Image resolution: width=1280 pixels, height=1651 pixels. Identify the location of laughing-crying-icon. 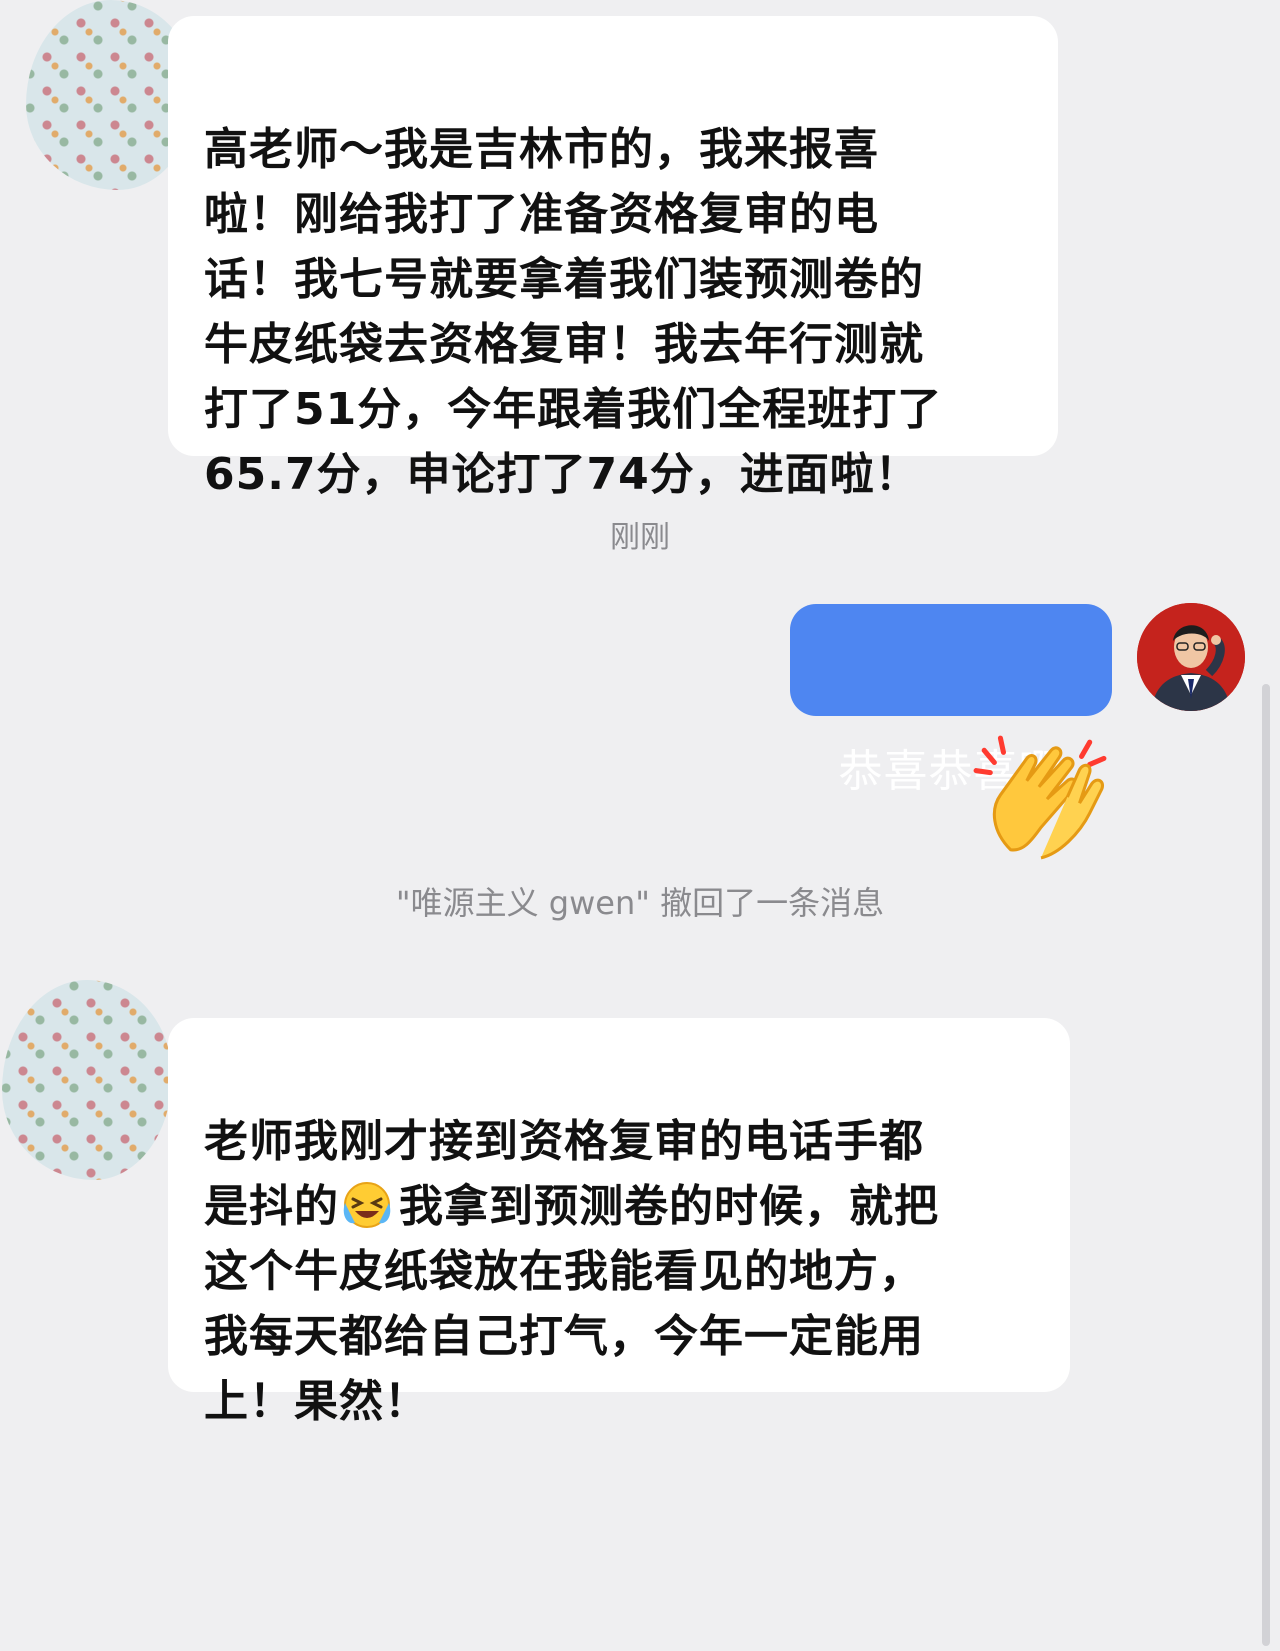
(367, 1205).